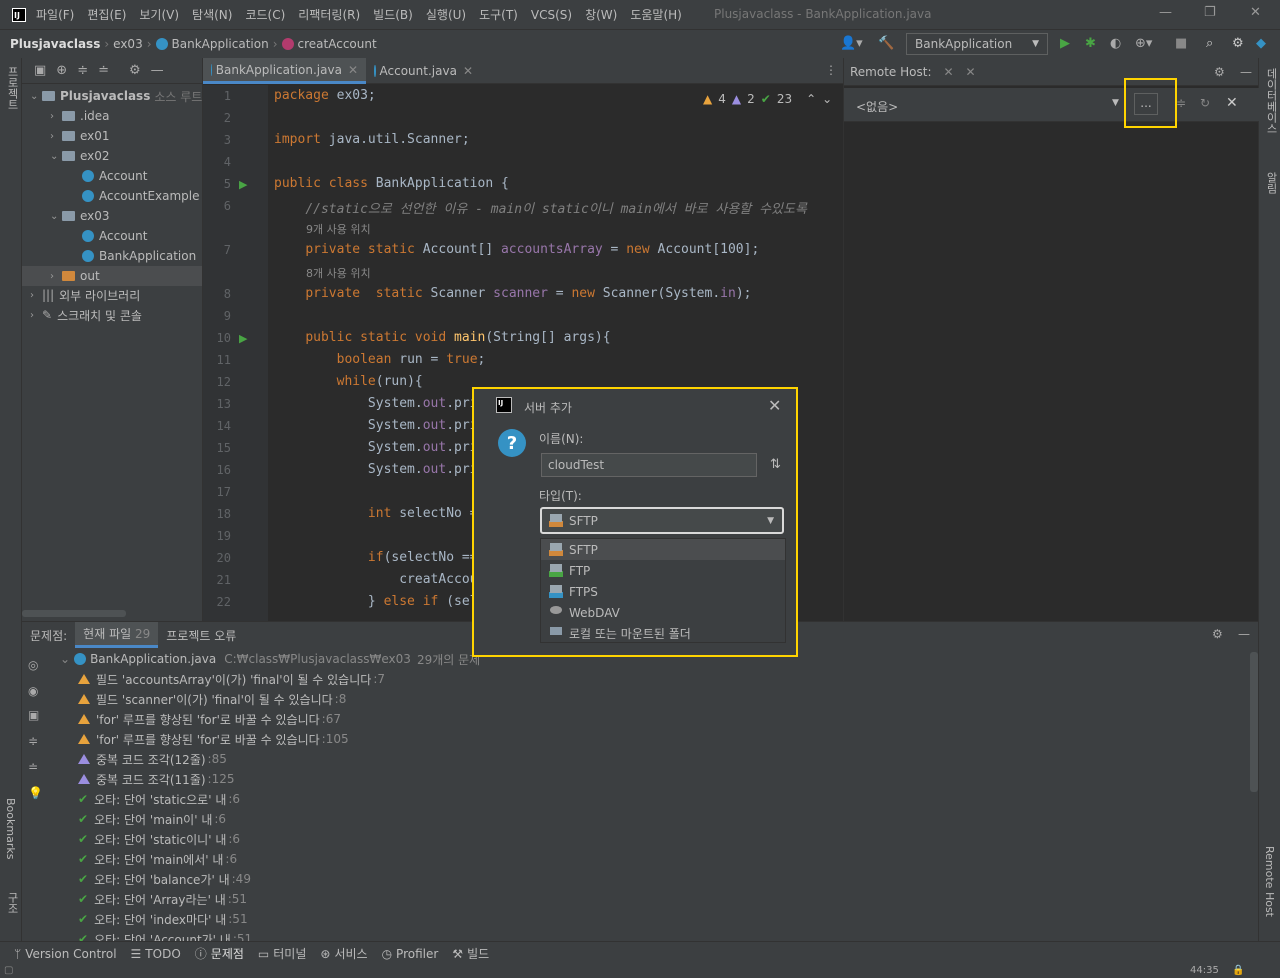 The width and height of the screenshot is (1280, 978). I want to click on run-icon: ▶, so click(1065, 43).